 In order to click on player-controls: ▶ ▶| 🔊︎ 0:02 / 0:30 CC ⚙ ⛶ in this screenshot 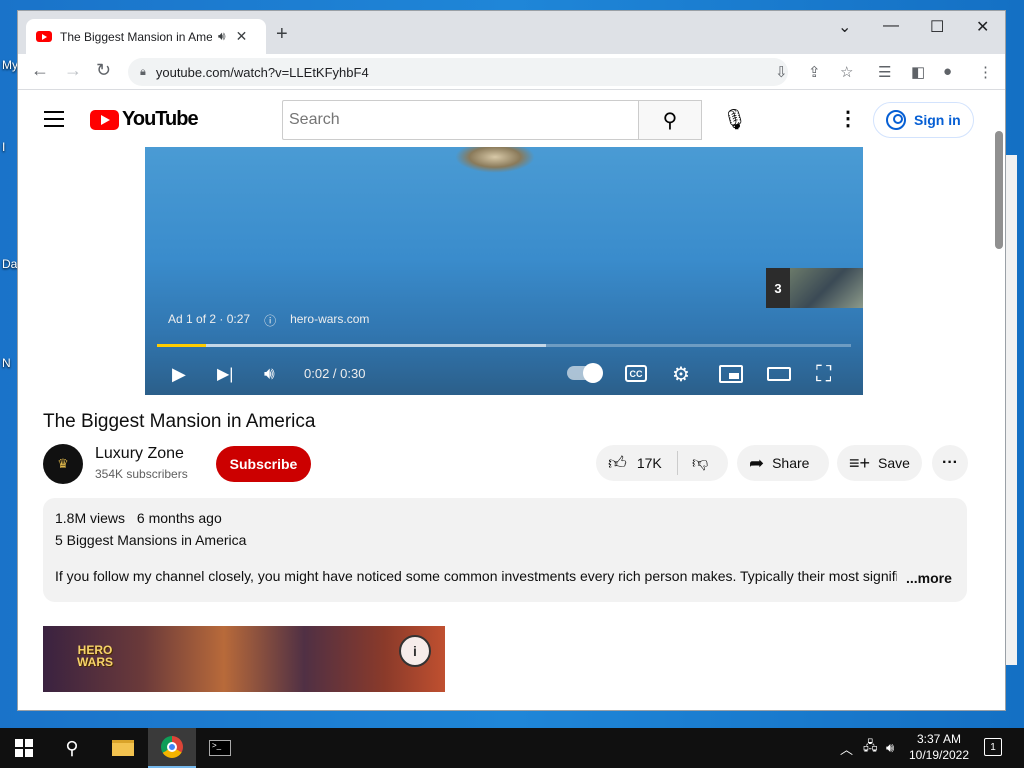, I will do `click(504, 375)`.